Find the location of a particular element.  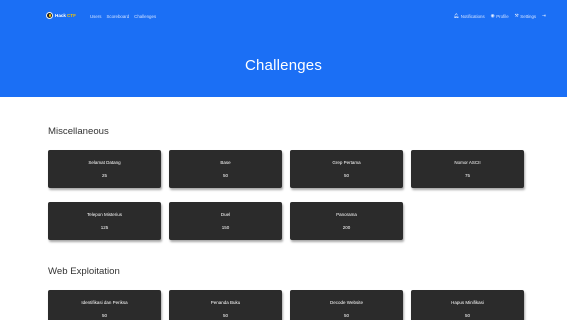

logout-button: ⇥ is located at coordinates (544, 16).